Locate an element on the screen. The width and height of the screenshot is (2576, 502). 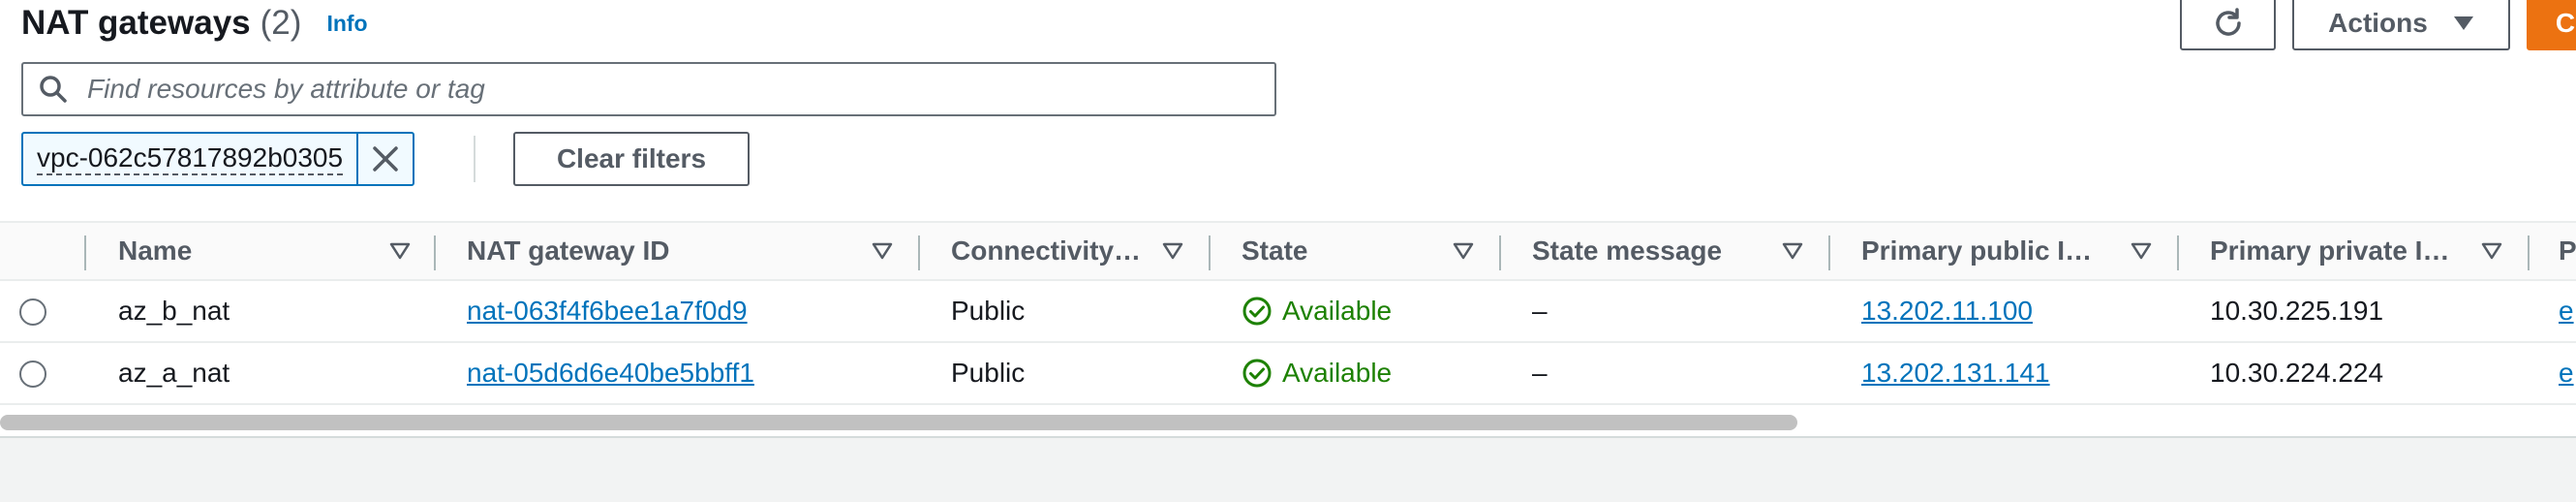
column-header-state: State is located at coordinates (1358, 251).